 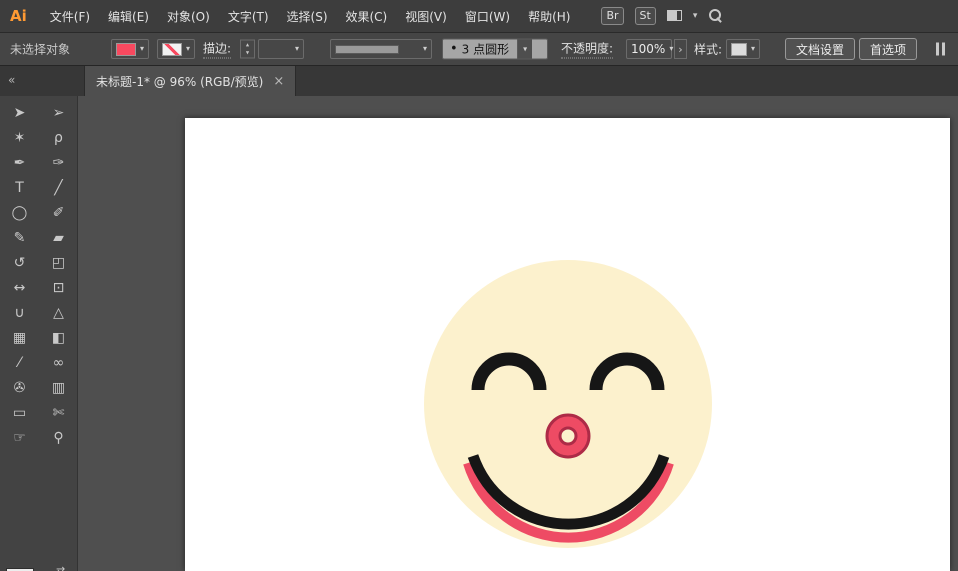 I want to click on direct-selection-tool-icon: ➢, so click(x=58, y=112).